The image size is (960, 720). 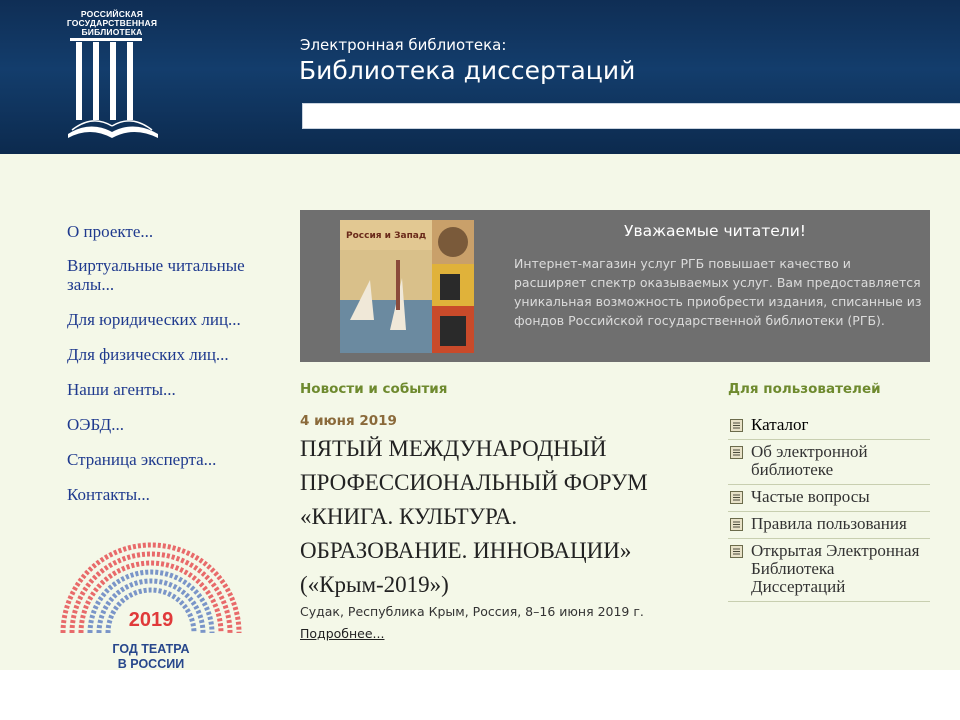 I want to click on theatre-caption-line-1: ГОД ТЕАТРА, so click(x=151, y=649).